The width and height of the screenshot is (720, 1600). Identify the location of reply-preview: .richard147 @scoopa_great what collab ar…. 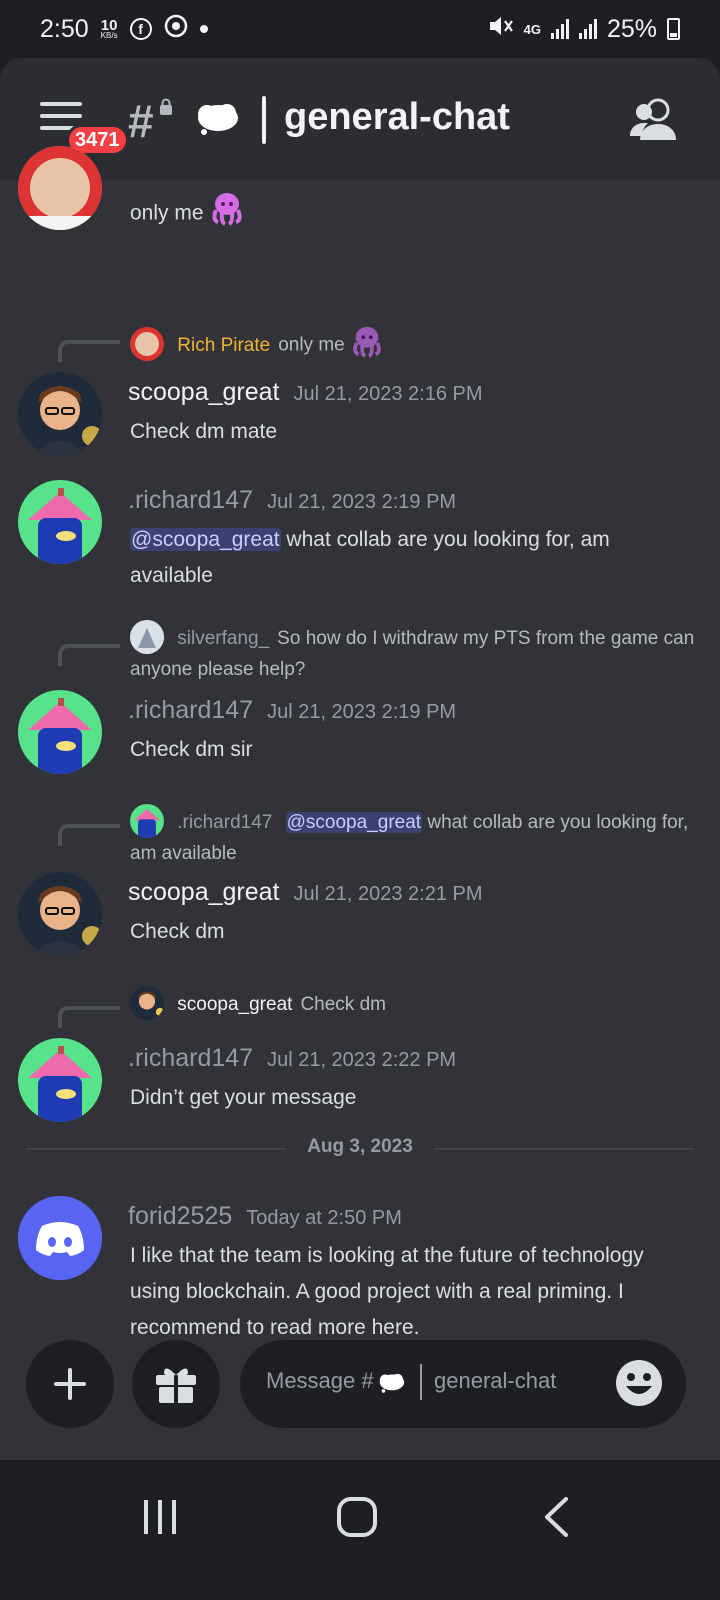
(415, 836).